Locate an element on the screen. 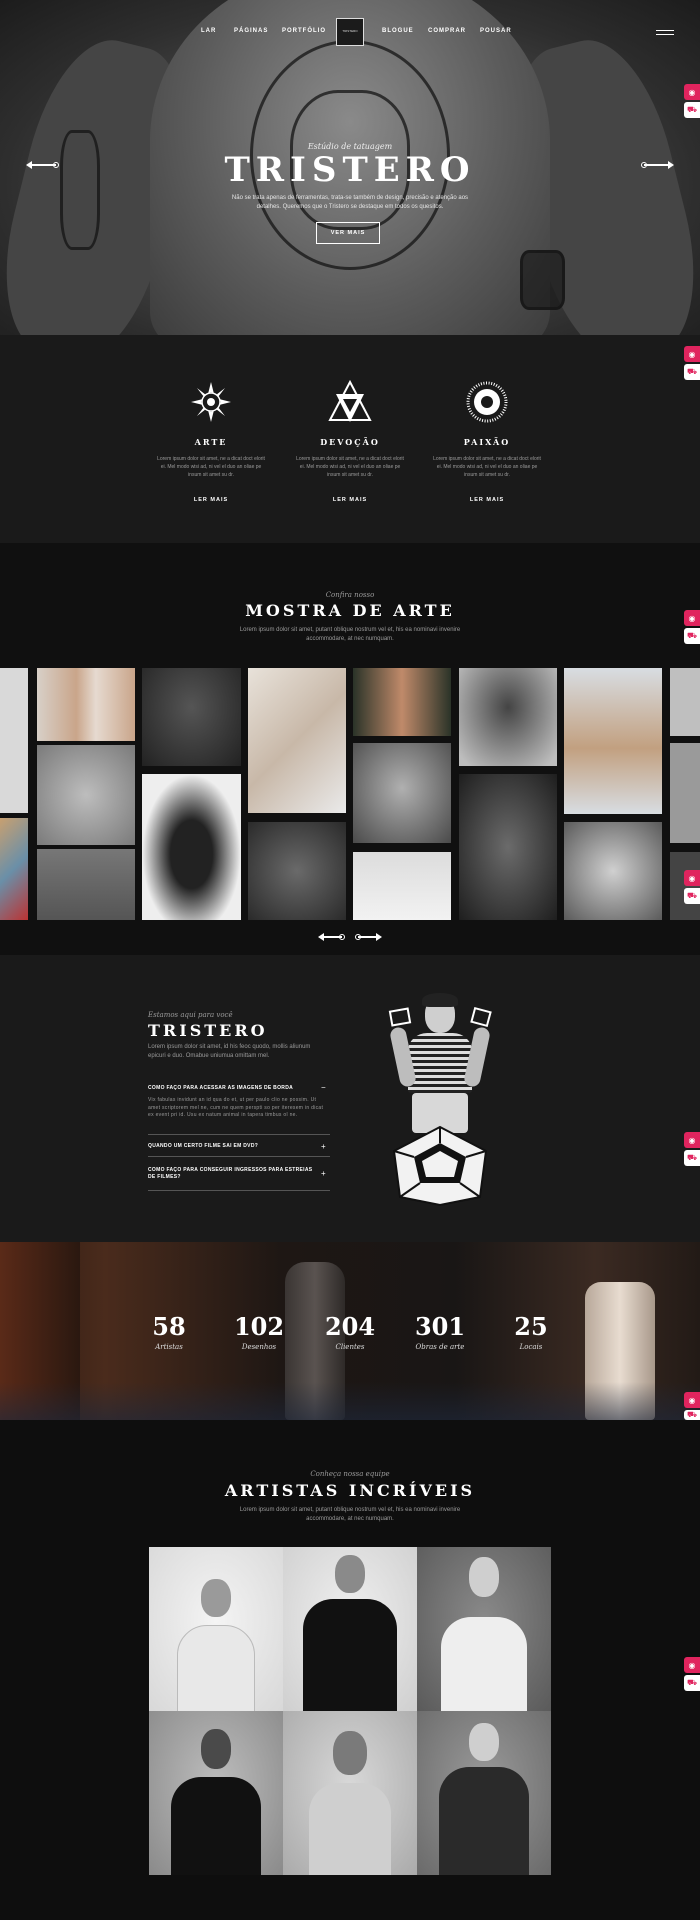 The width and height of the screenshot is (700, 1920). logo-text: TRISTERO is located at coordinates (350, 31).